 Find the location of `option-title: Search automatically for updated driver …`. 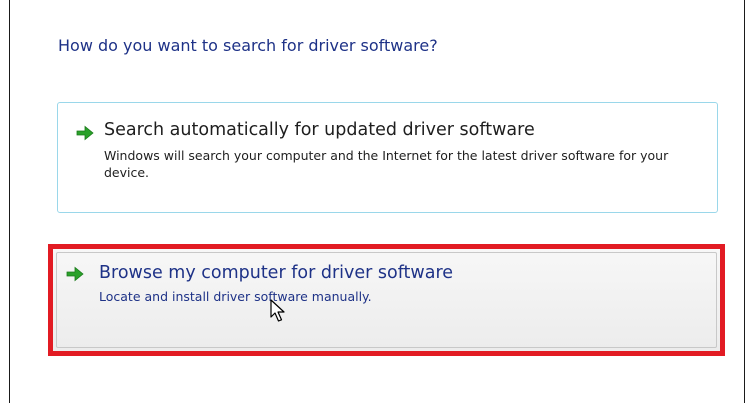

option-title: Search automatically for updated driver … is located at coordinates (319, 130).